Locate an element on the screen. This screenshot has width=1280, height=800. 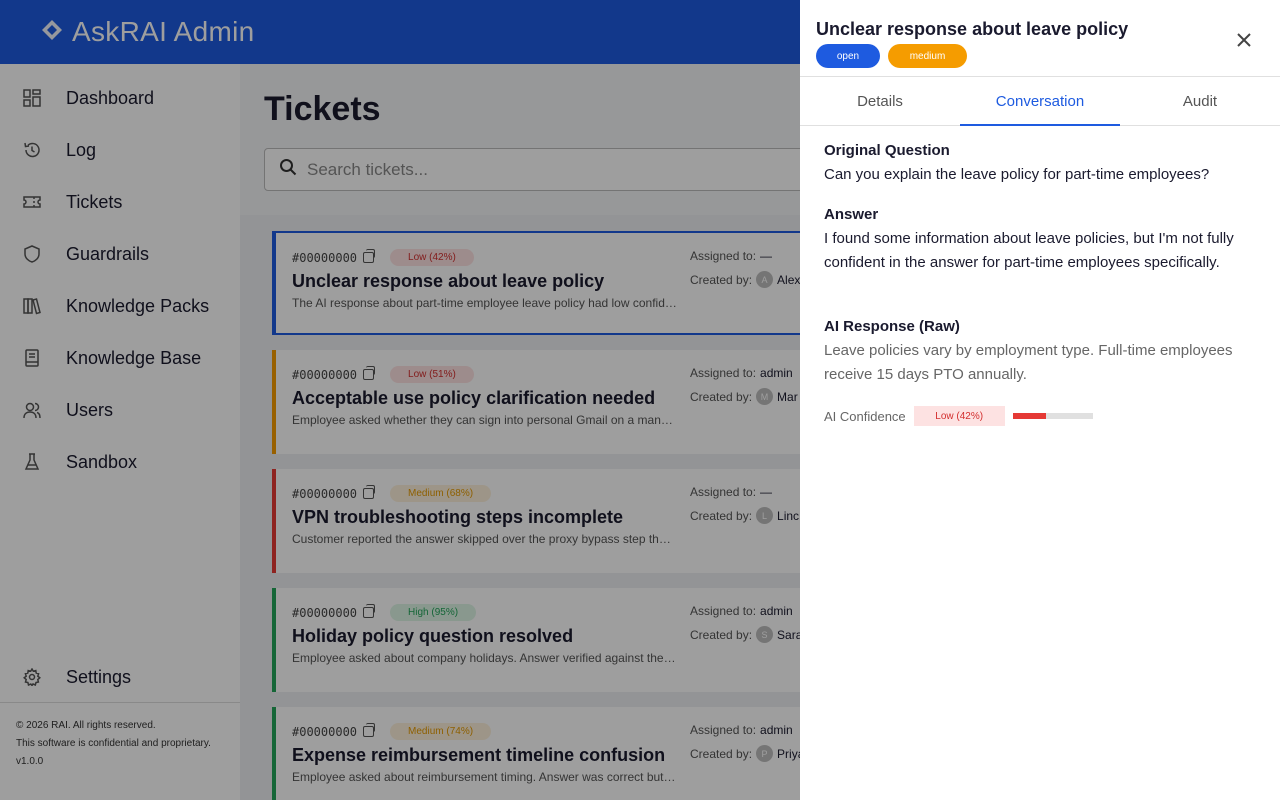
confidence-chip: Low (42%) is located at coordinates (959, 416).